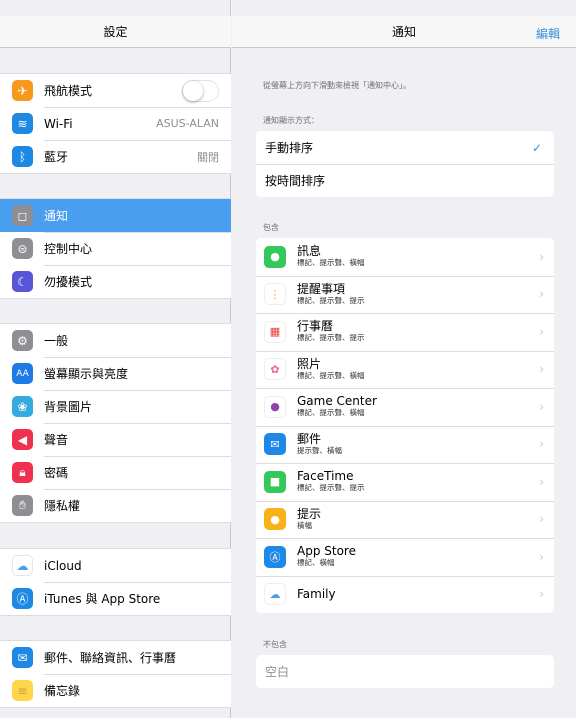 The height and width of the screenshot is (718, 576). What do you see at coordinates (115, 340) in the screenshot?
I see `sidebar-item: ⚙ 一般` at bounding box center [115, 340].